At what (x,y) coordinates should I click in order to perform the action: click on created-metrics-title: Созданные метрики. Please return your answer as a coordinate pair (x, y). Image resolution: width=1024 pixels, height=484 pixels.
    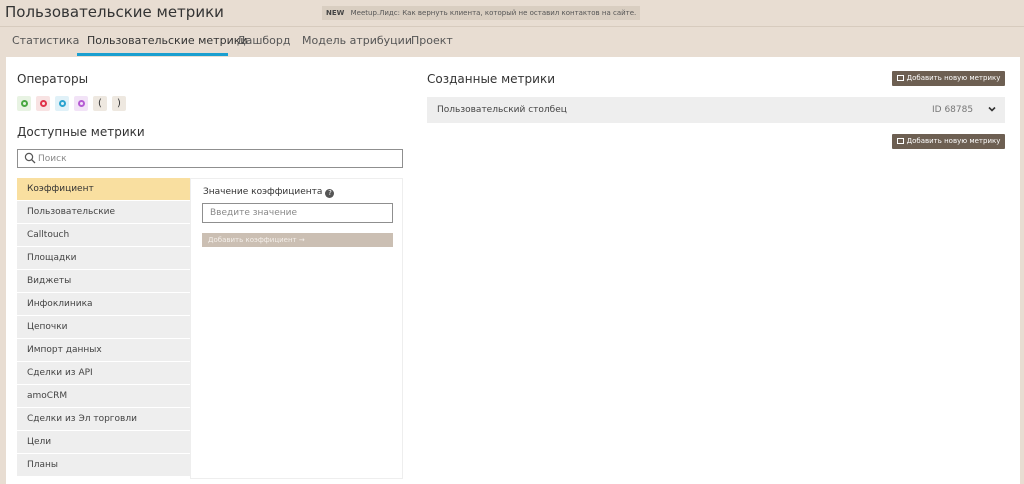
    Looking at the image, I should click on (491, 79).